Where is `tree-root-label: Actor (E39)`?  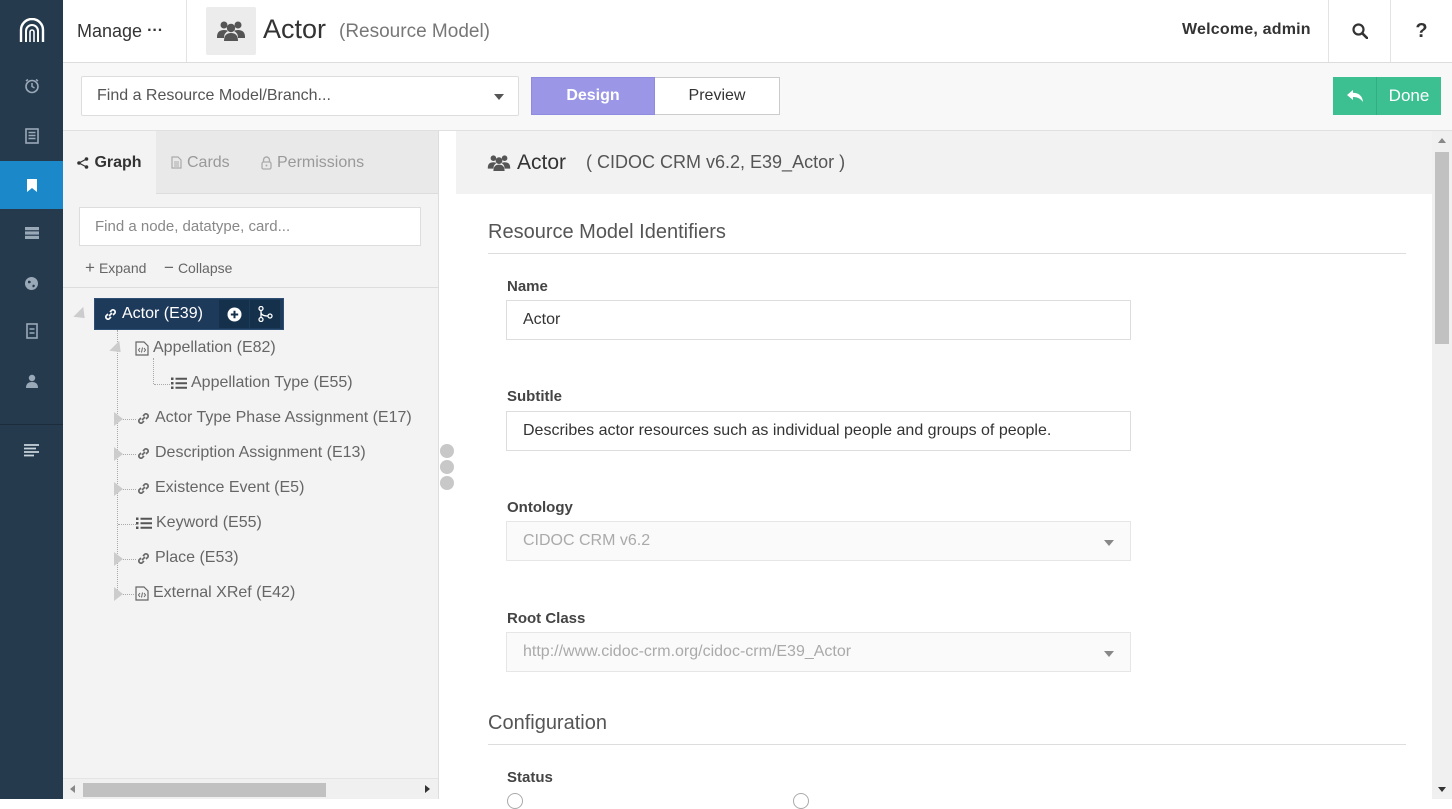
tree-root-label: Actor (E39) is located at coordinates (162, 313).